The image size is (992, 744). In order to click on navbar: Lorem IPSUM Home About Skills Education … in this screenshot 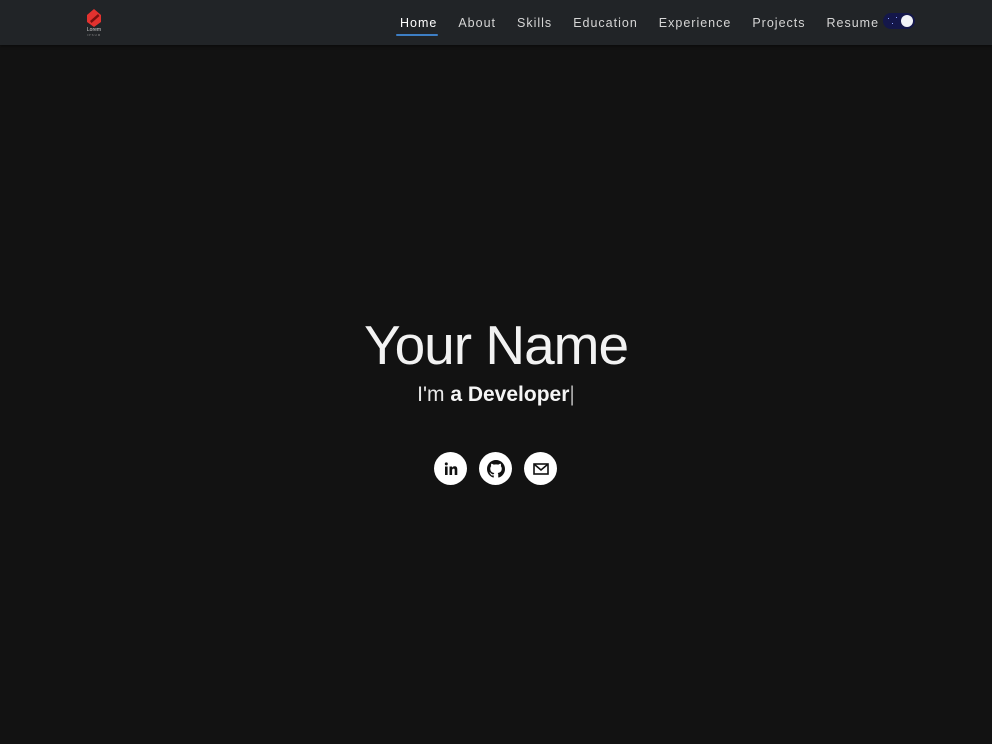, I will do `click(496, 22)`.